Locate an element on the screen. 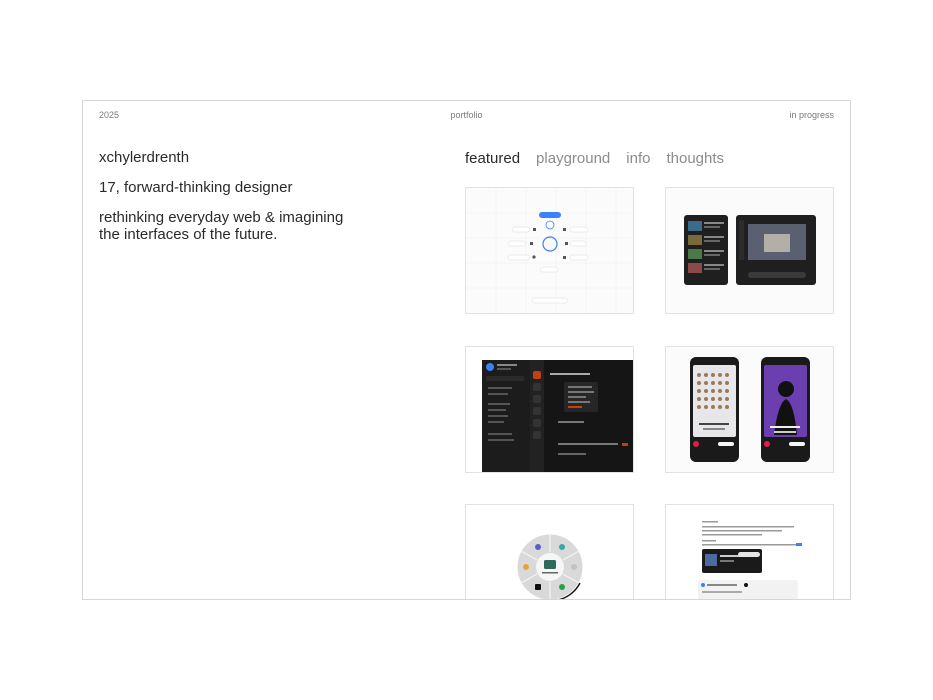  nav-featured: featured is located at coordinates (492, 158).